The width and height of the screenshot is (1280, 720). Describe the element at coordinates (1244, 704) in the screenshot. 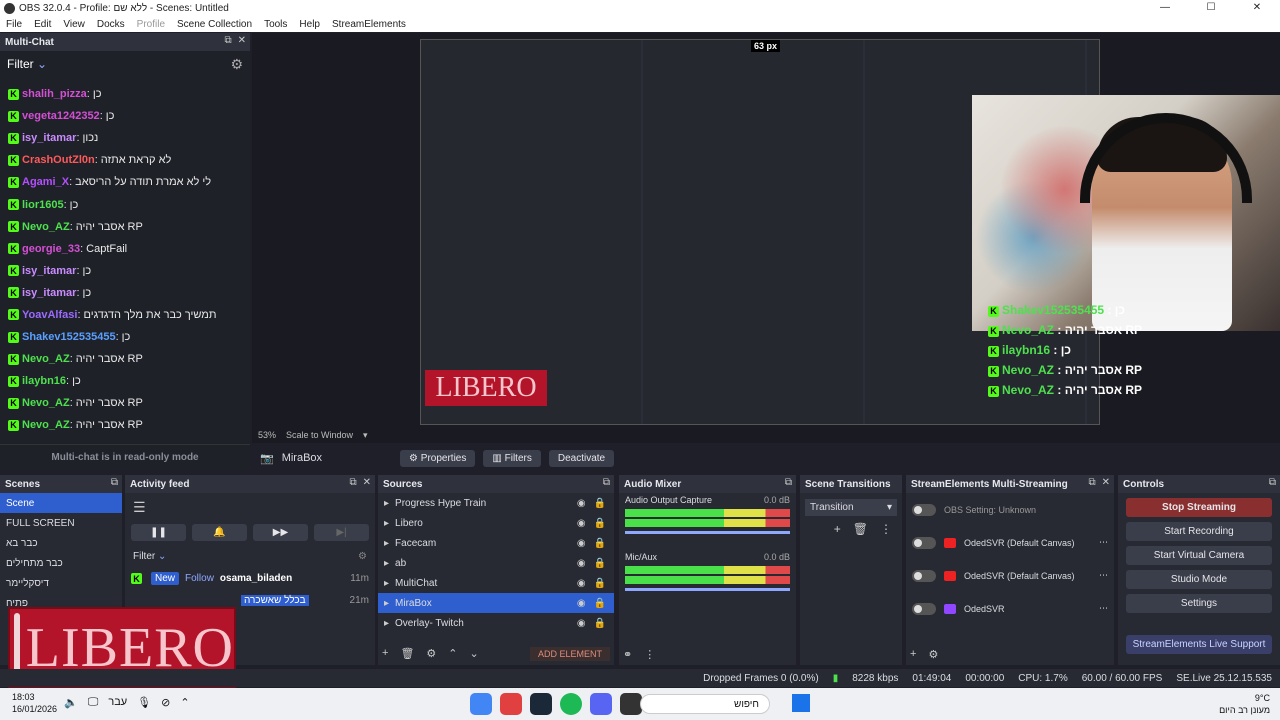

I see `weather-widget: 9°C מעונן רב היום` at that location.